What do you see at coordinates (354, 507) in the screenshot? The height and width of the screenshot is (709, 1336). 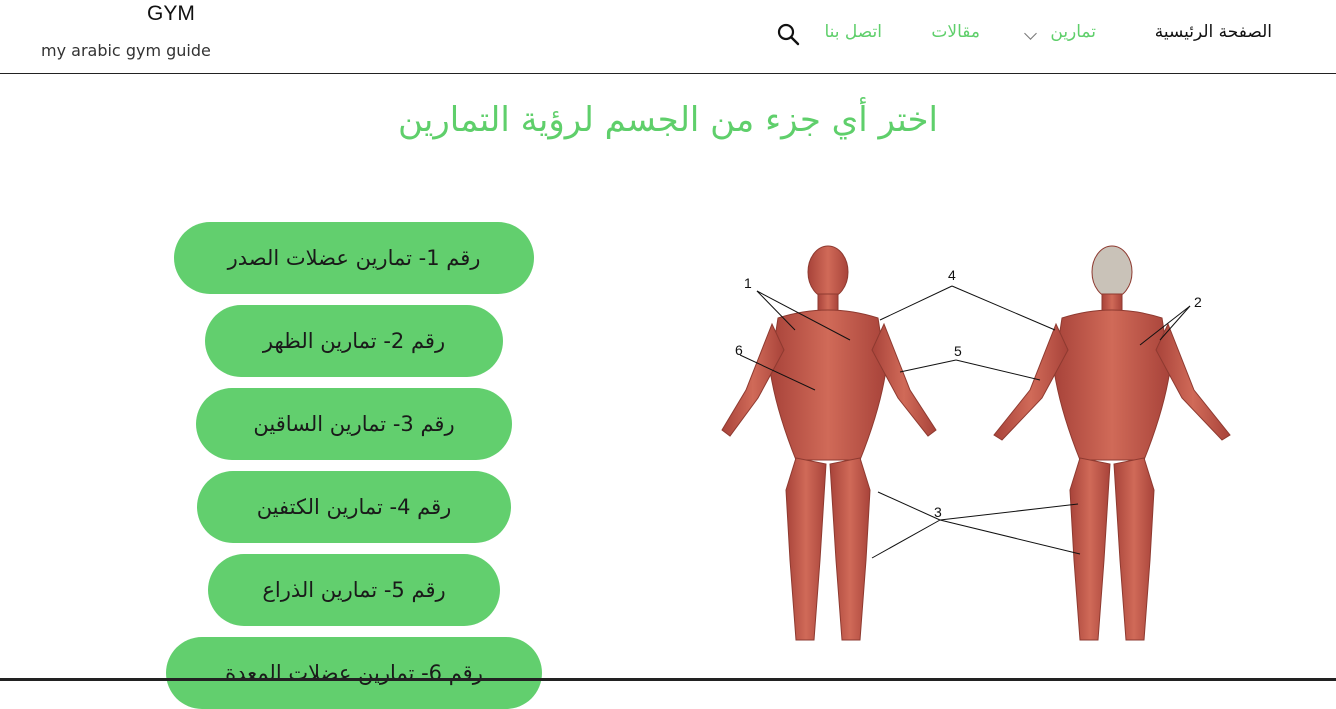 I see `shoulders-exercises-button: رقم 4- تمارين الكتفين` at bounding box center [354, 507].